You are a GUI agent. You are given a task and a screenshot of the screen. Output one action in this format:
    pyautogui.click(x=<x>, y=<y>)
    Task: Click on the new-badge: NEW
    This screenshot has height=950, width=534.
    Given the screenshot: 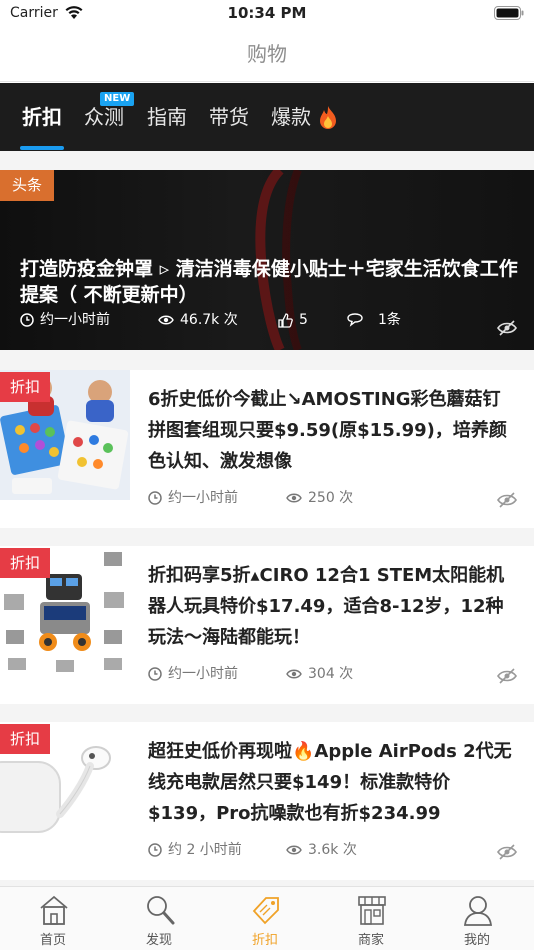 What is the action you would take?
    pyautogui.click(x=117, y=99)
    